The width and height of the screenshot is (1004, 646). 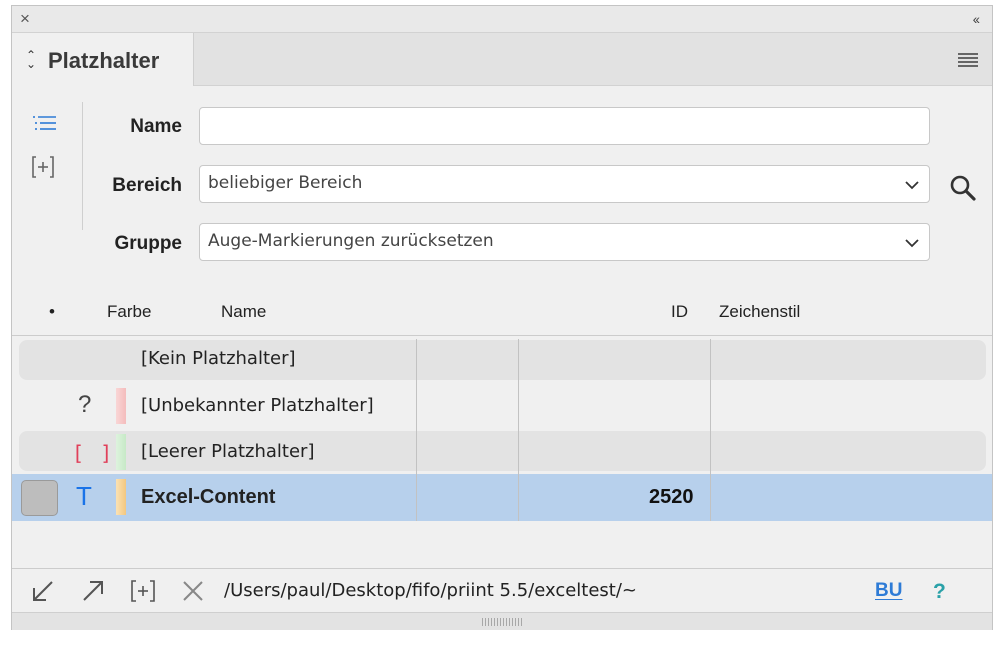 What do you see at coordinates (147, 185) in the screenshot?
I see `bereich-label: Bereich` at bounding box center [147, 185].